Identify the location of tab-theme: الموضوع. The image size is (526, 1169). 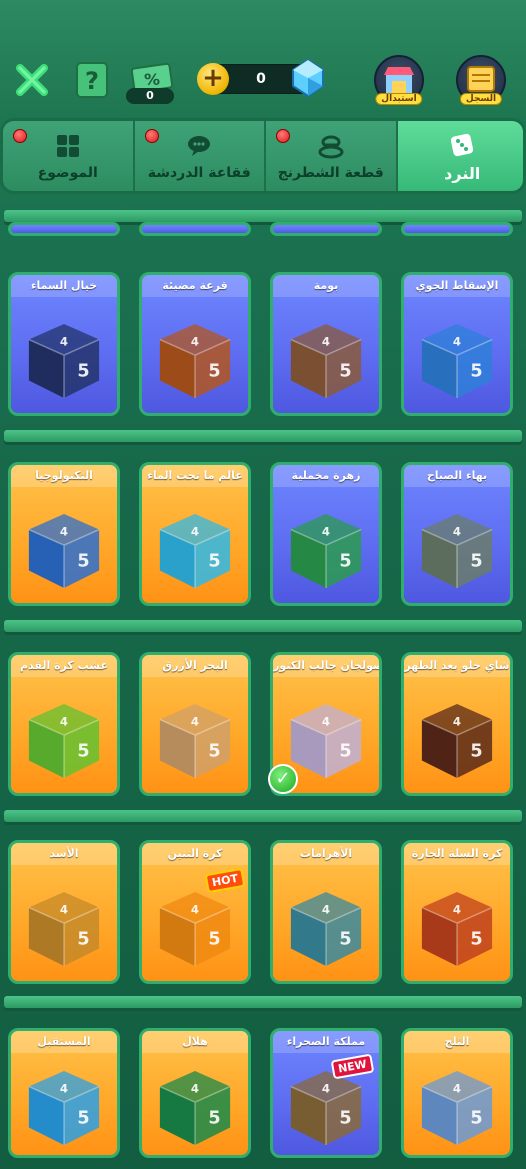
(69, 156).